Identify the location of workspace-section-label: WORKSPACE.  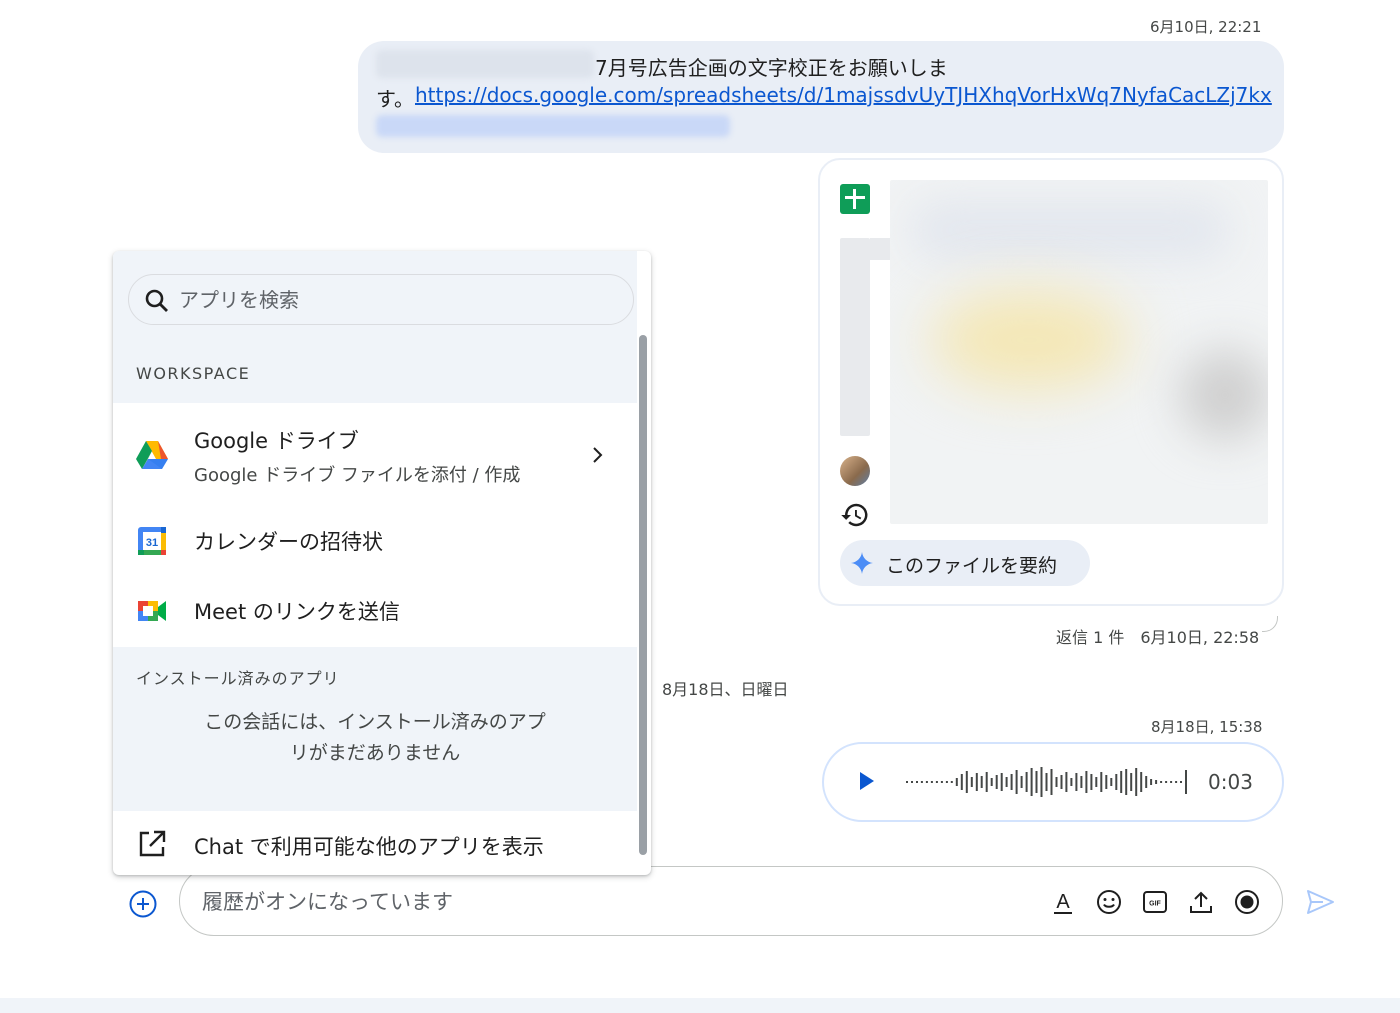
(193, 373).